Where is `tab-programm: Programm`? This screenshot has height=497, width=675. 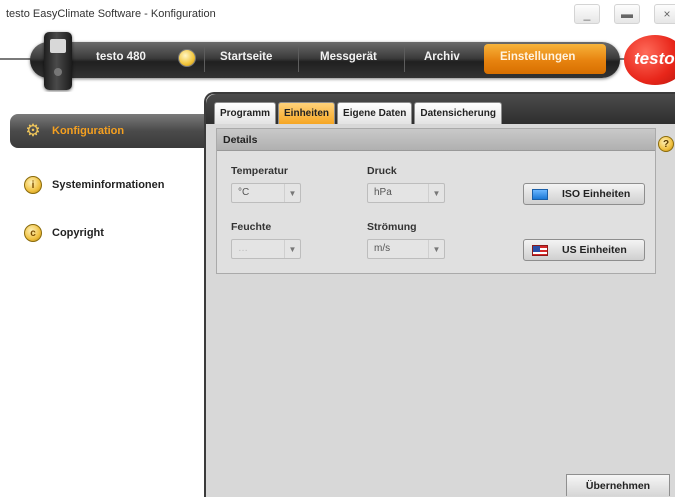 tab-programm: Programm is located at coordinates (245, 113).